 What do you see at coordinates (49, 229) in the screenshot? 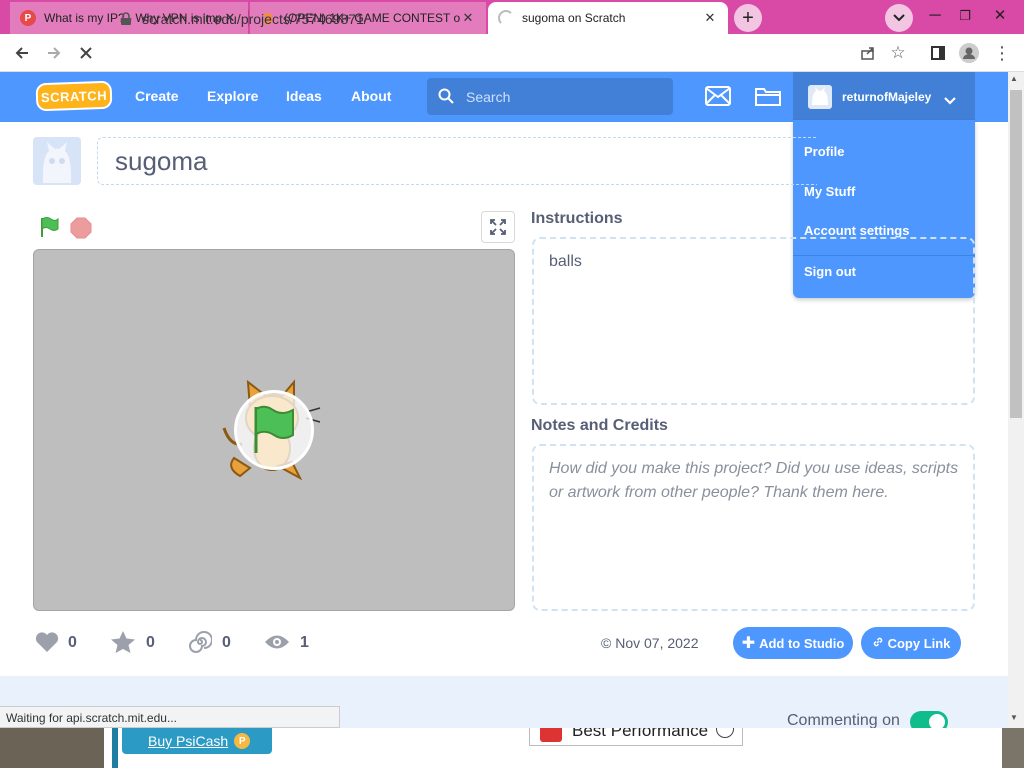
I see `green-flag-icon` at bounding box center [49, 229].